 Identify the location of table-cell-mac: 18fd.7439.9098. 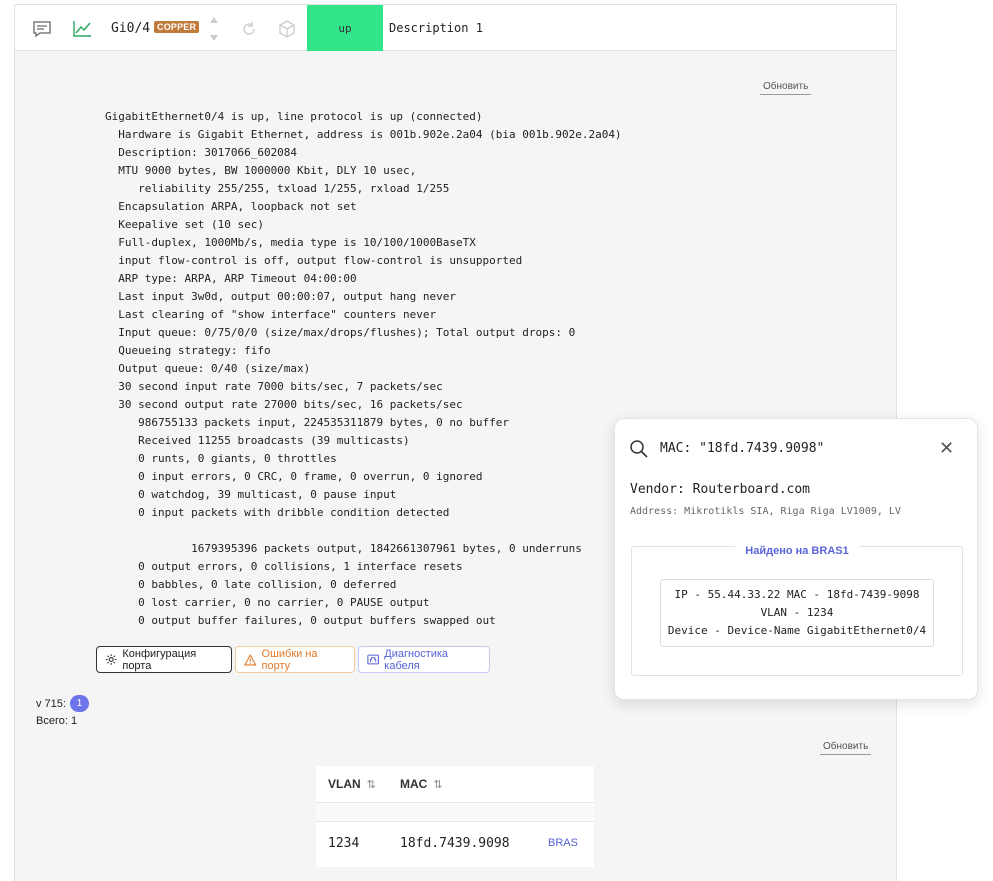
(455, 843).